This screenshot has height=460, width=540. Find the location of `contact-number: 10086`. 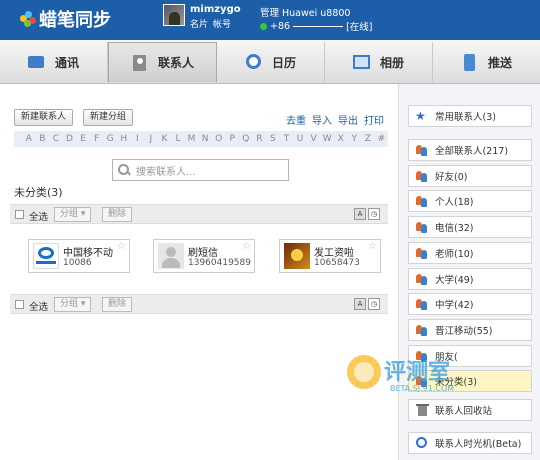

contact-number: 10086 is located at coordinates (77, 263).